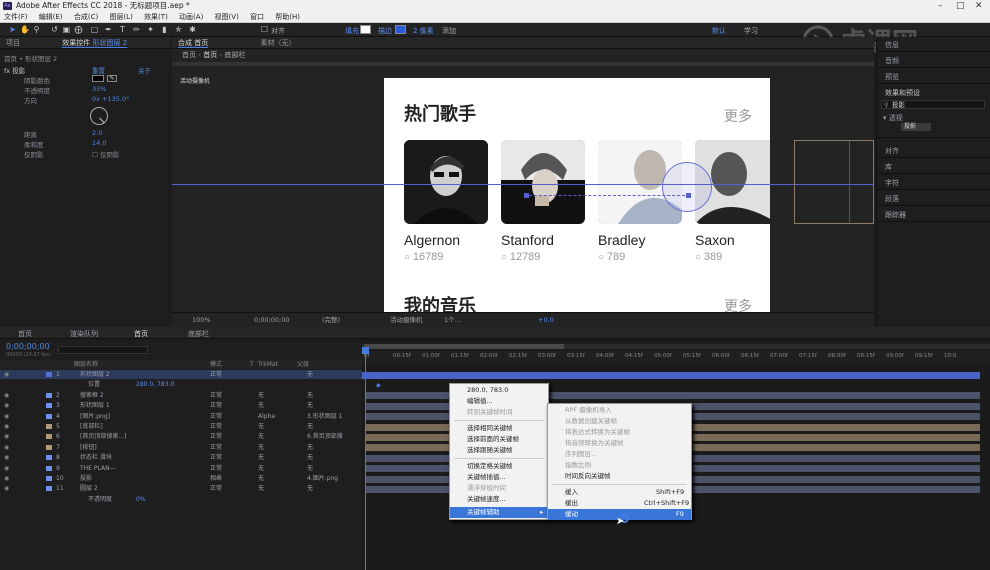  I want to click on viewer-timecode: 0;00;00;00, so click(272, 320).